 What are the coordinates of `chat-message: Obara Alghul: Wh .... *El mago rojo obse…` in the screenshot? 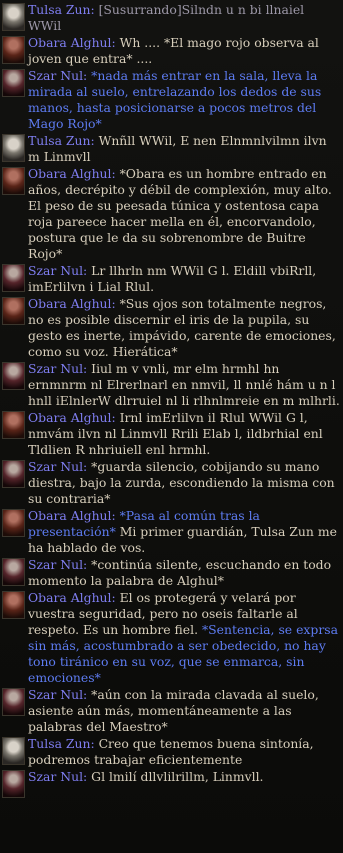 It's located at (171, 51).